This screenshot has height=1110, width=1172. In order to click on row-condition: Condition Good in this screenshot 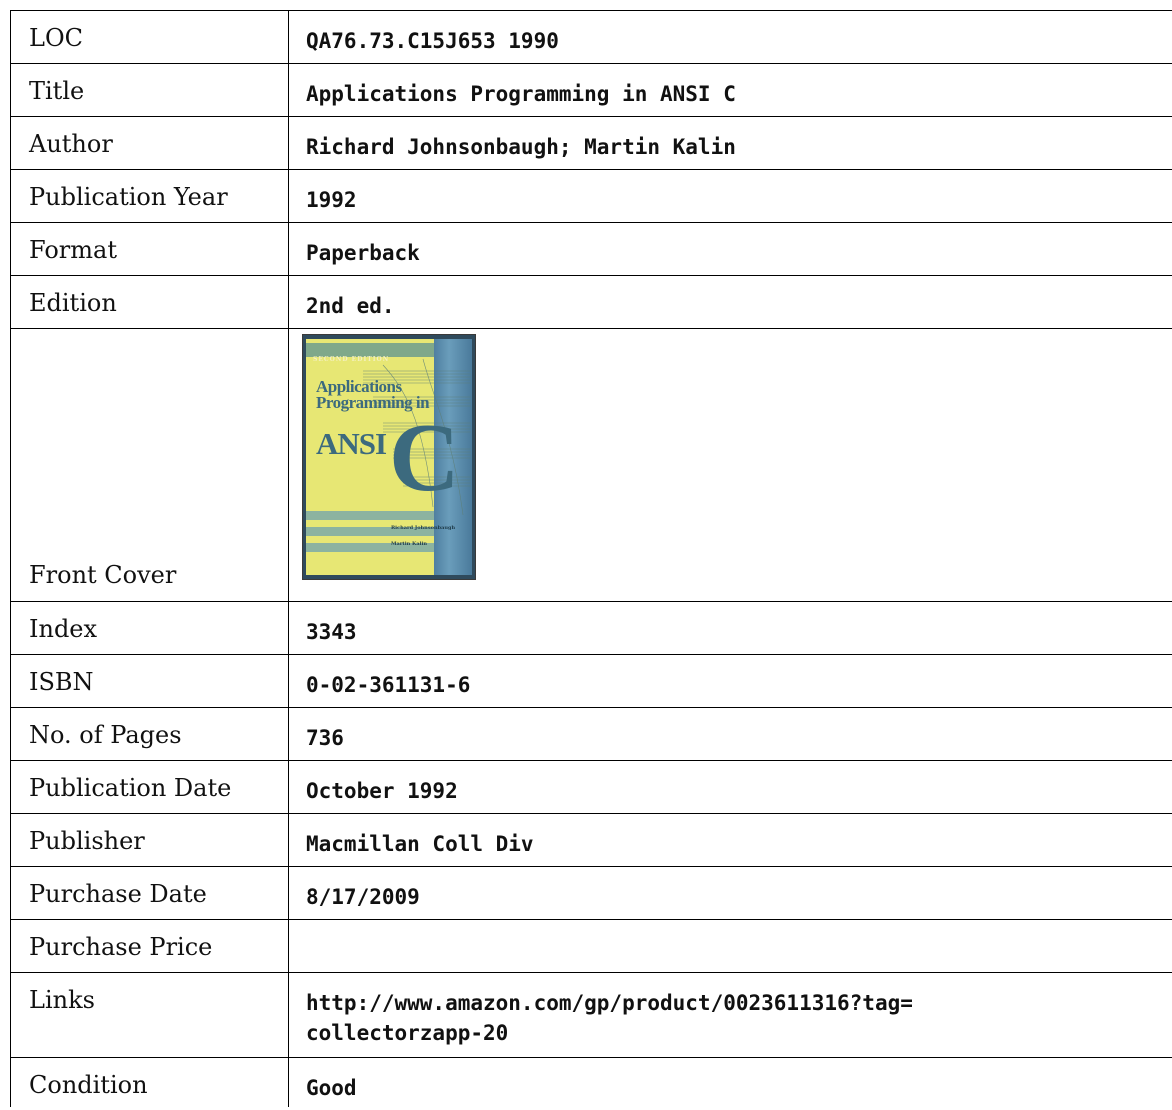, I will do `click(591, 1082)`.